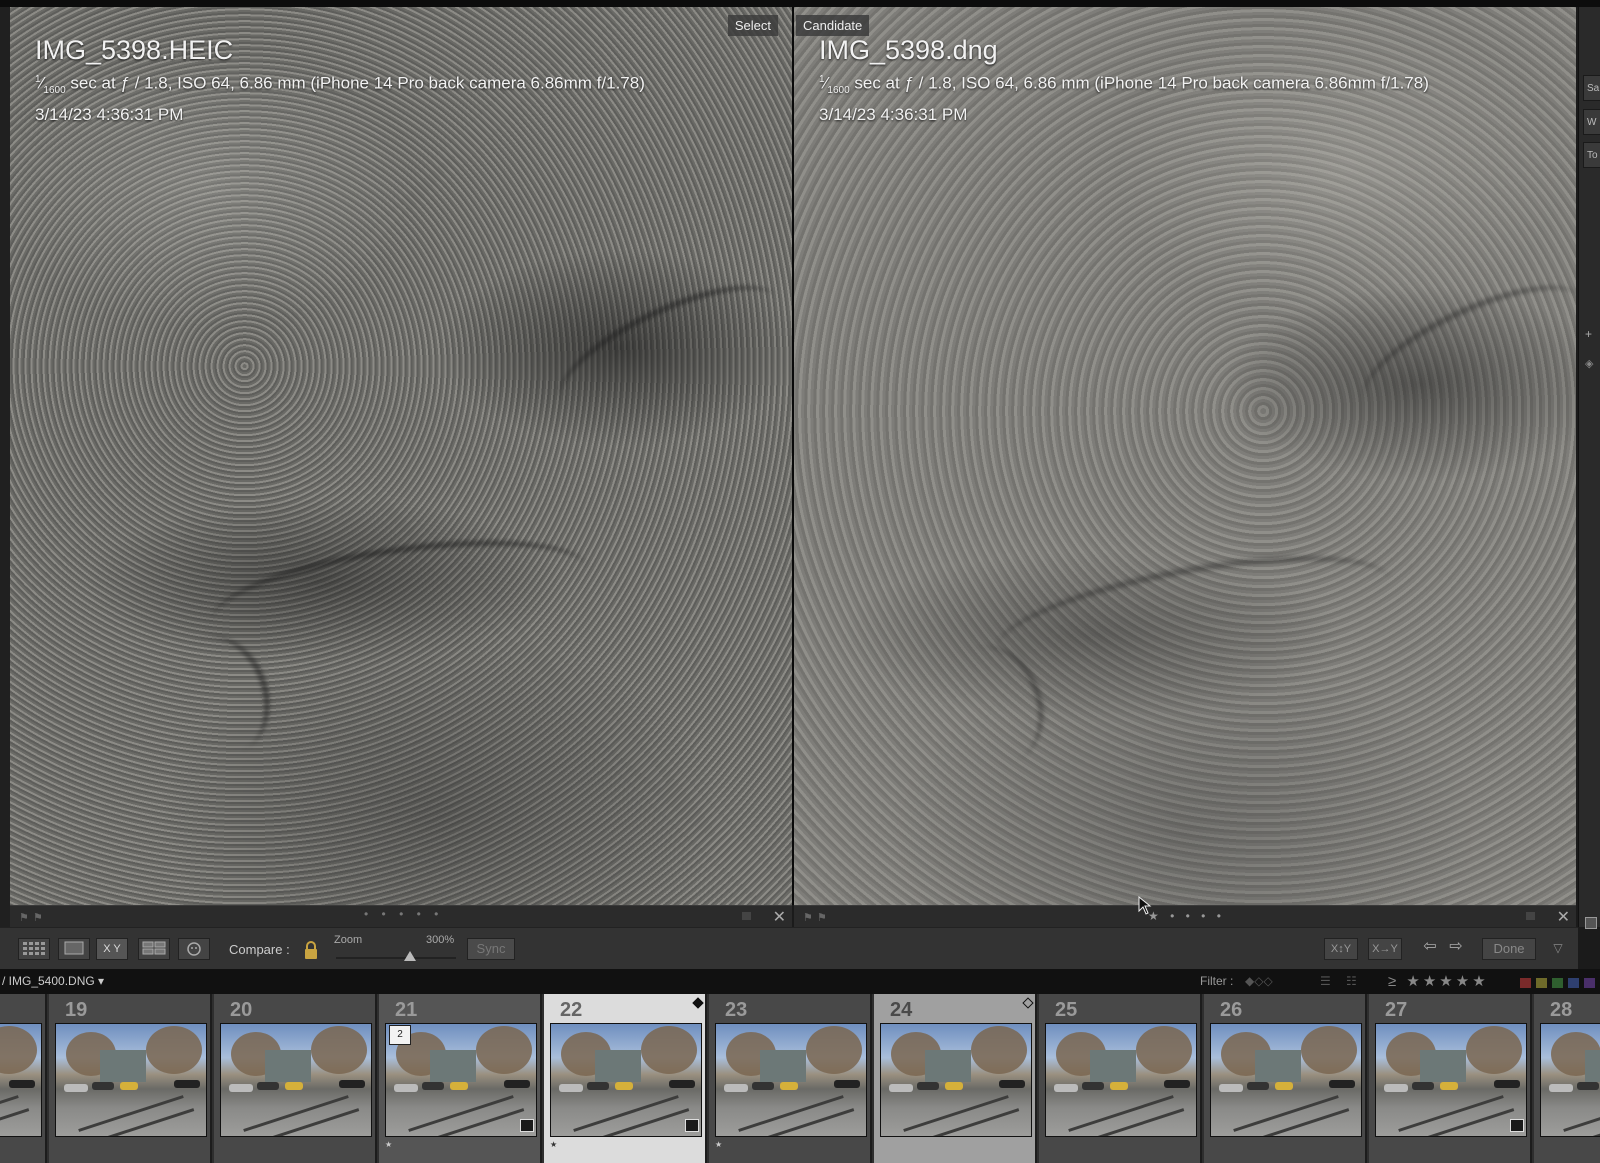 This screenshot has height=1163, width=1600. What do you see at coordinates (112, 949) in the screenshot?
I see `compare-view-button: X Y` at bounding box center [112, 949].